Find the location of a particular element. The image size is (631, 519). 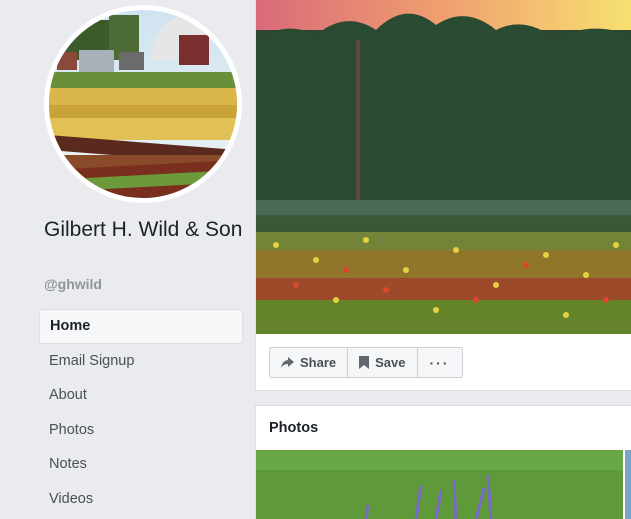

share-icon is located at coordinates (287, 362).